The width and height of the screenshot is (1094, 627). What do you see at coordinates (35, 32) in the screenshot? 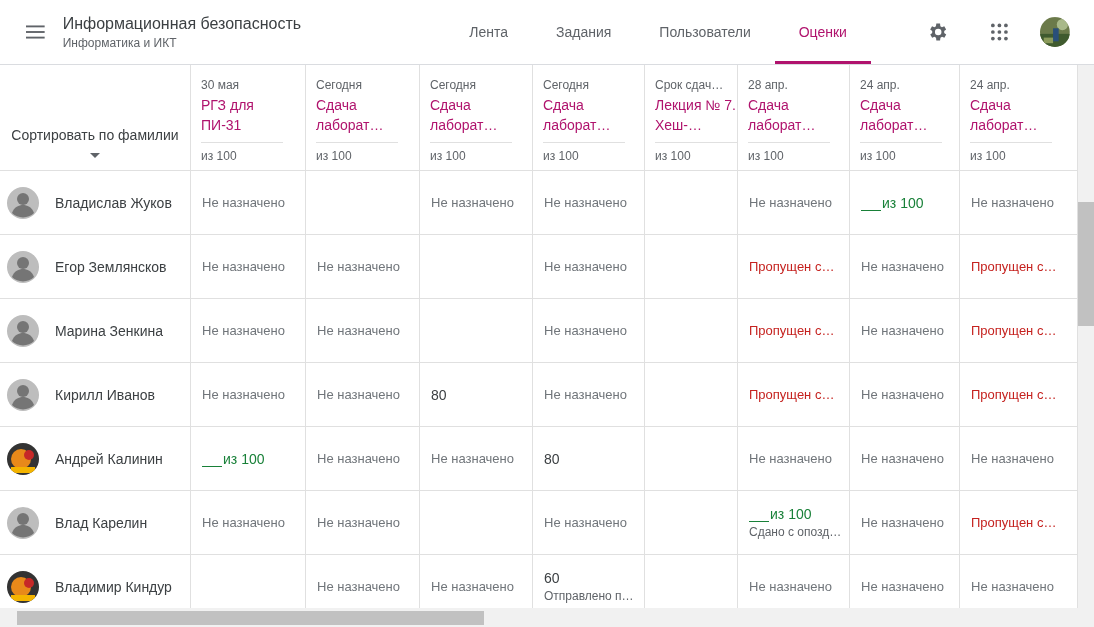
I see `menu-icon` at bounding box center [35, 32].